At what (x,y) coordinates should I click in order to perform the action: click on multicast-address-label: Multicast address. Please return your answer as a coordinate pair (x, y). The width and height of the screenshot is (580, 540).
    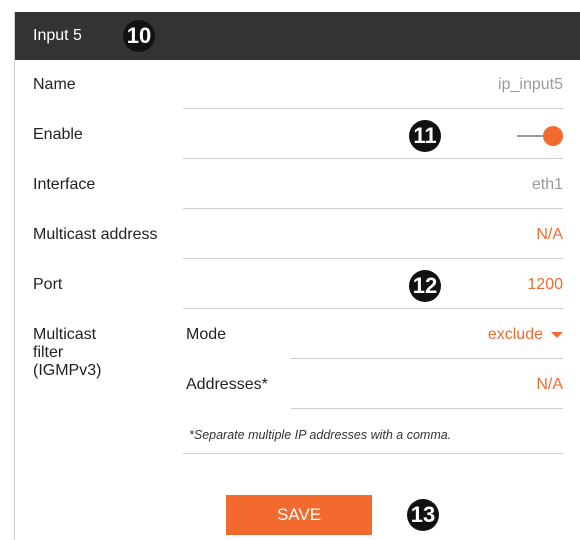
    Looking at the image, I should click on (95, 234).